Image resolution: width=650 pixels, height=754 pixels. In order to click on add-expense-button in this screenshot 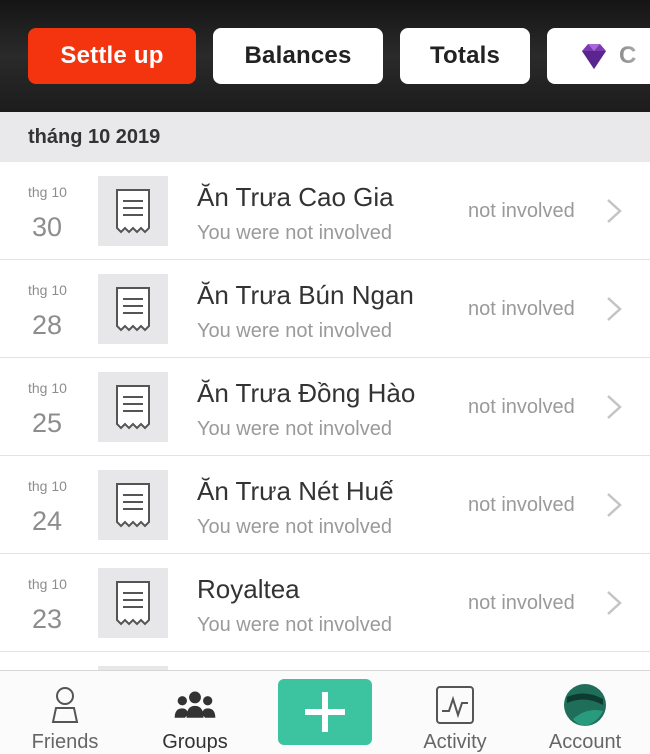, I will do `click(325, 712)`.